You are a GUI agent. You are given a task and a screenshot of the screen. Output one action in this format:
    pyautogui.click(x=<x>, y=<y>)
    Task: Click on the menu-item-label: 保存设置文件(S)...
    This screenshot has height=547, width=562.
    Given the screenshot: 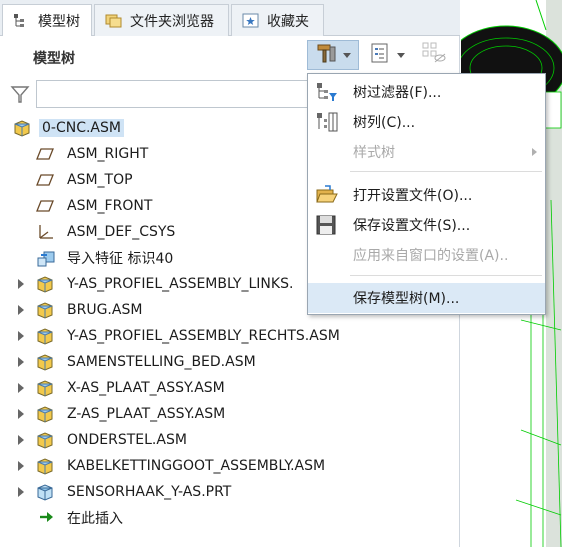 What is the action you would take?
    pyautogui.click(x=412, y=226)
    